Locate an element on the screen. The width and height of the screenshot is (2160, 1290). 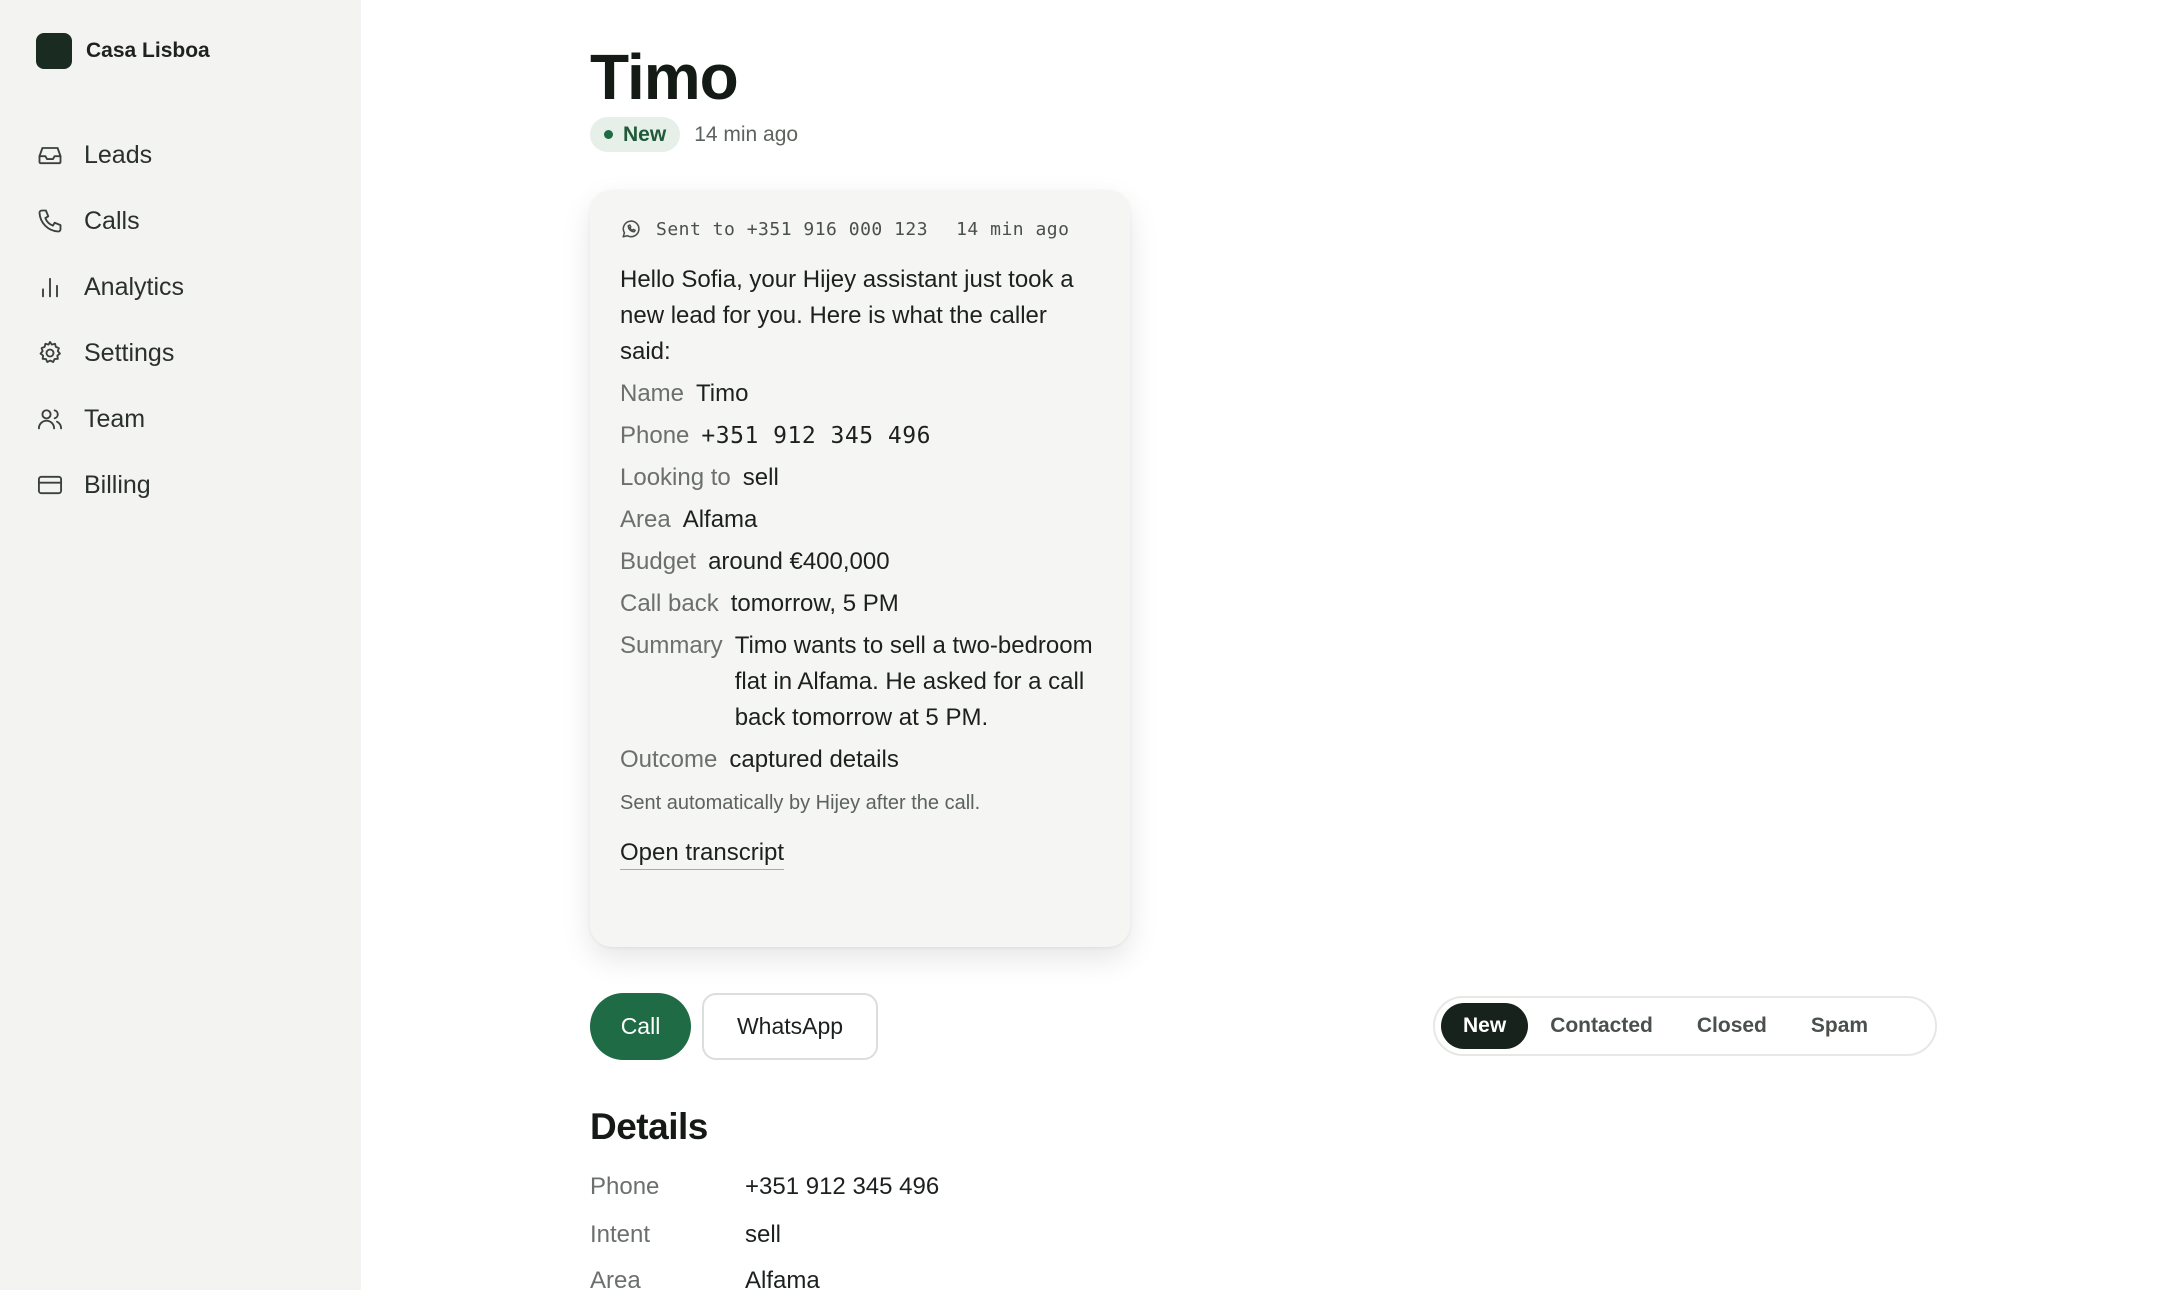
sidebar-item-analytics: Analytics is located at coordinates (186, 287).